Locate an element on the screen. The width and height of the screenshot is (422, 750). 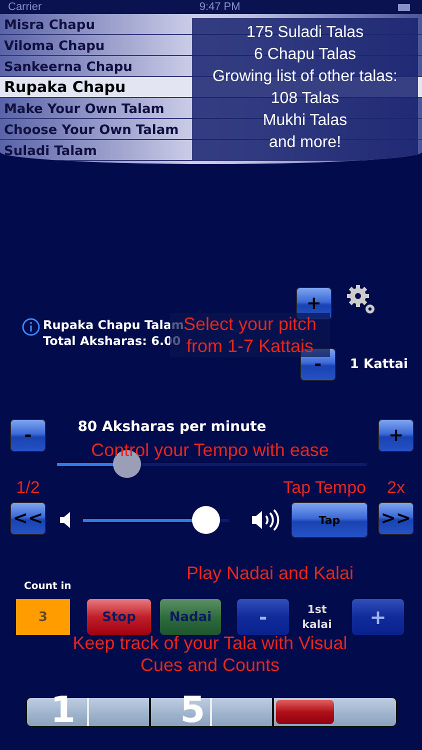
tala-name: Rupaka Chapu Talam is located at coordinates (113, 325).